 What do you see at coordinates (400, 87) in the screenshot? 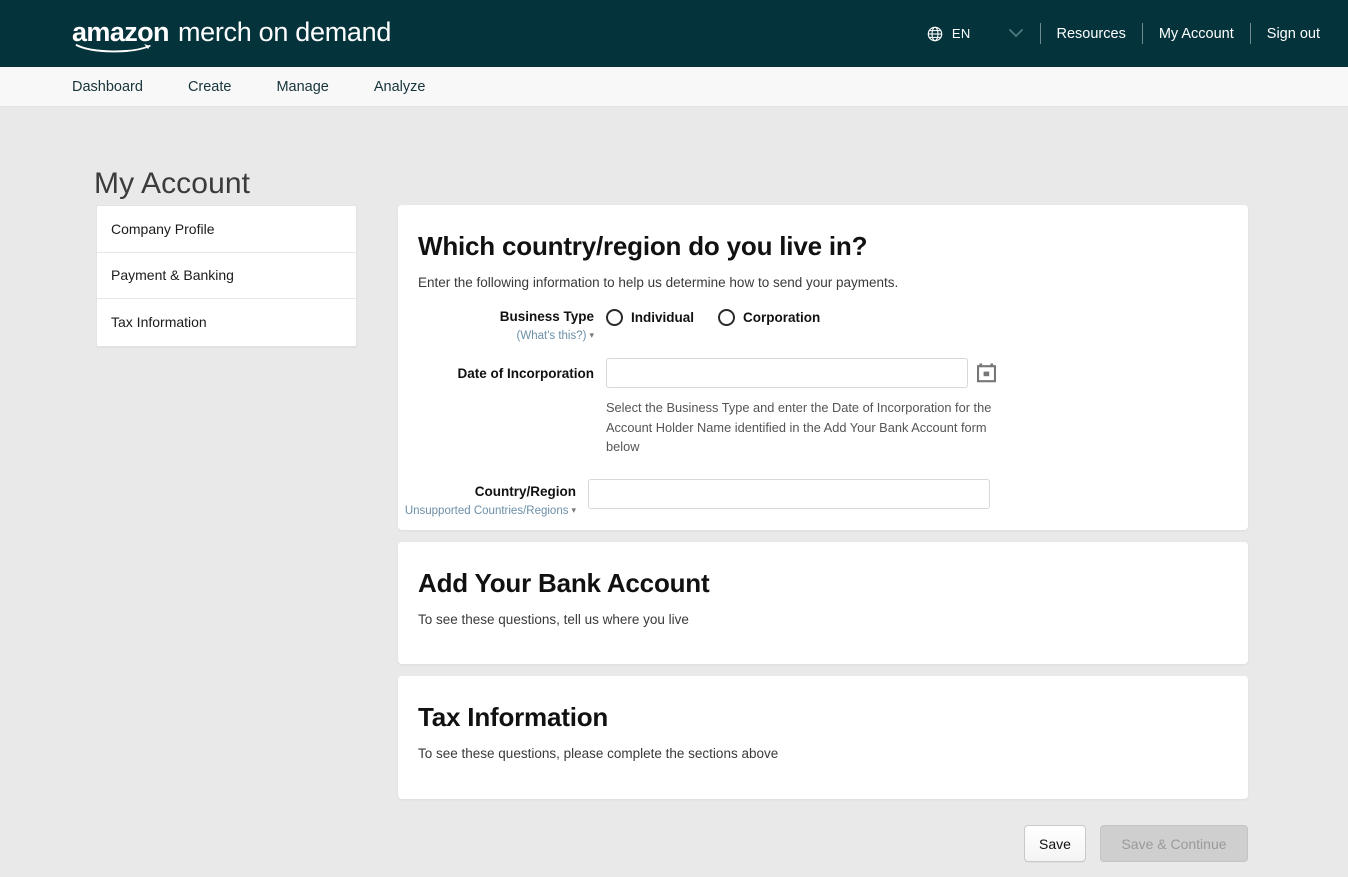
I see `nav-item-analyze: Analyze` at bounding box center [400, 87].